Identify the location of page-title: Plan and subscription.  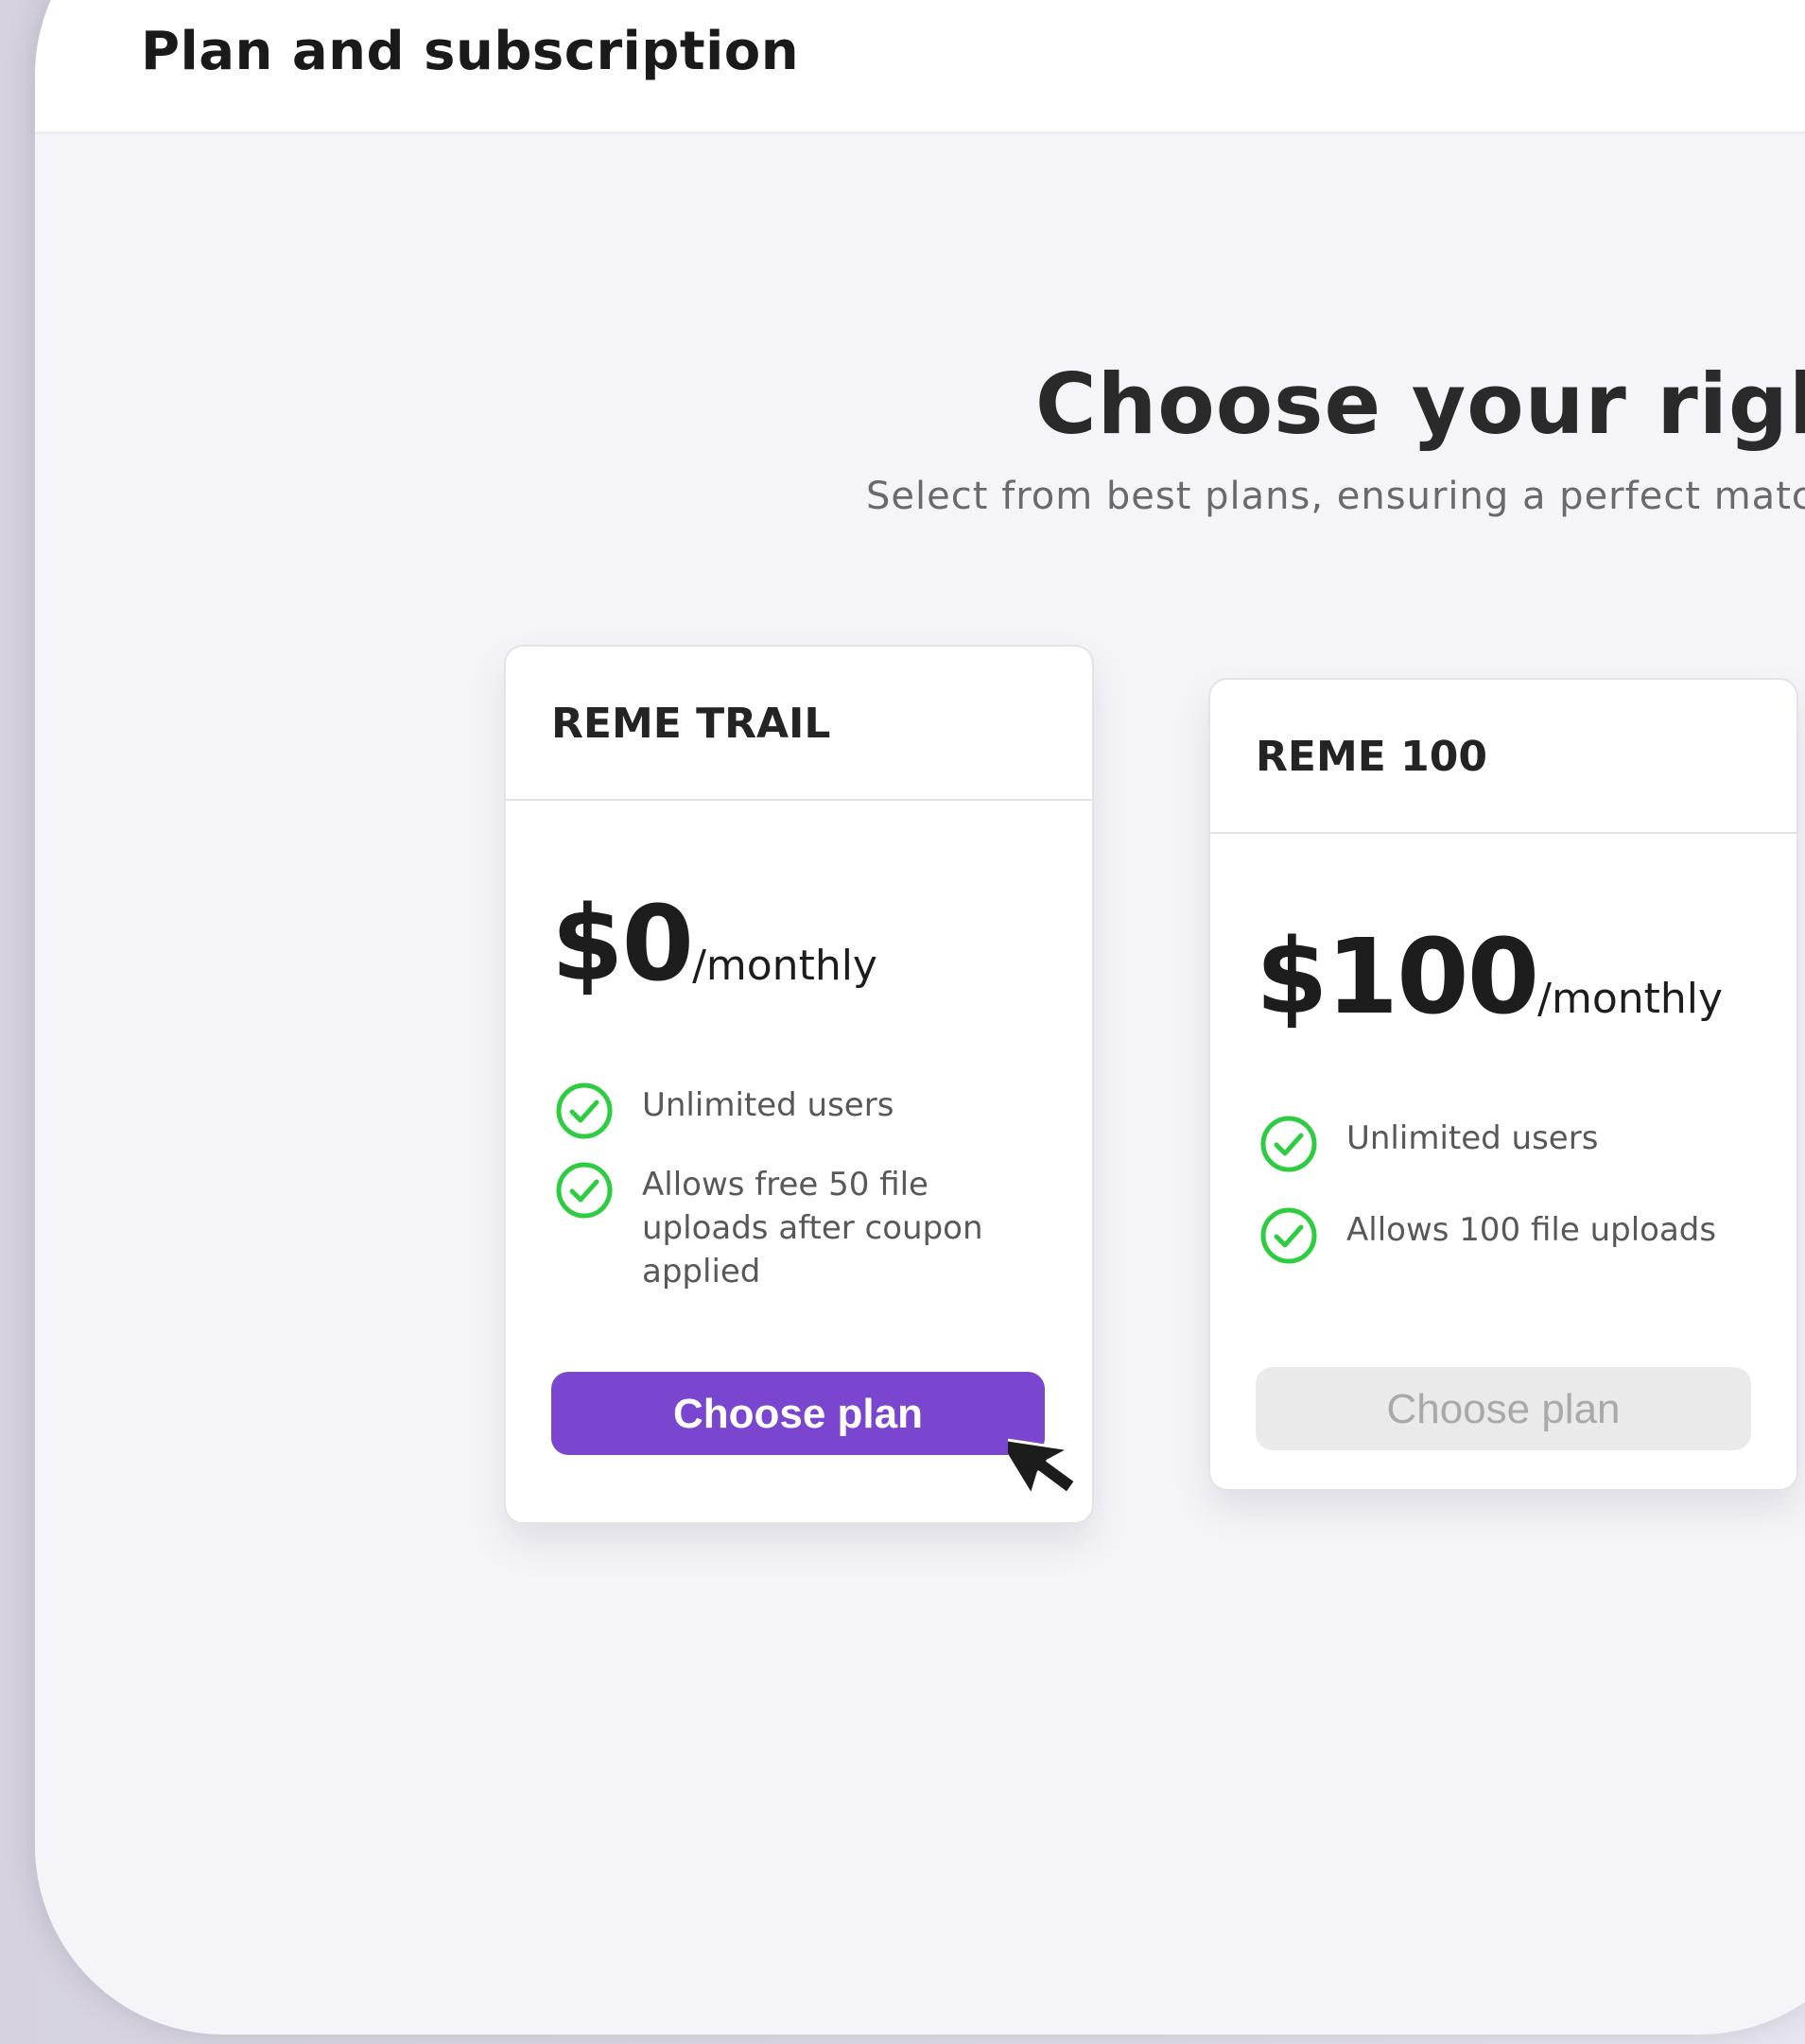
(470, 51).